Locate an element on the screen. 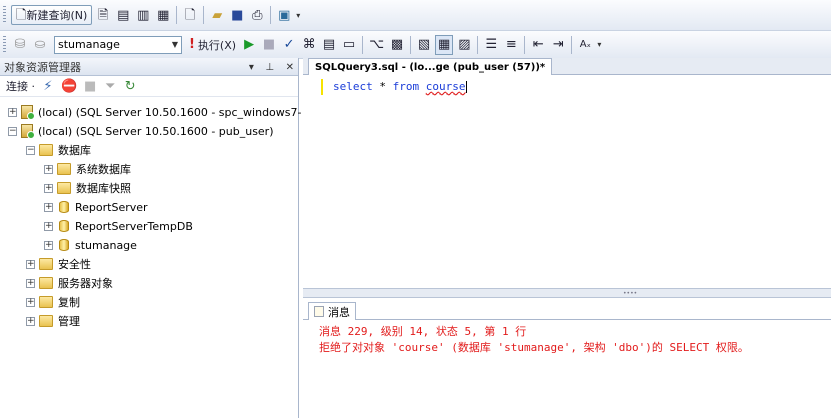 The width and height of the screenshot is (831, 418). disconnect-button: ⛔ is located at coordinates (69, 86).